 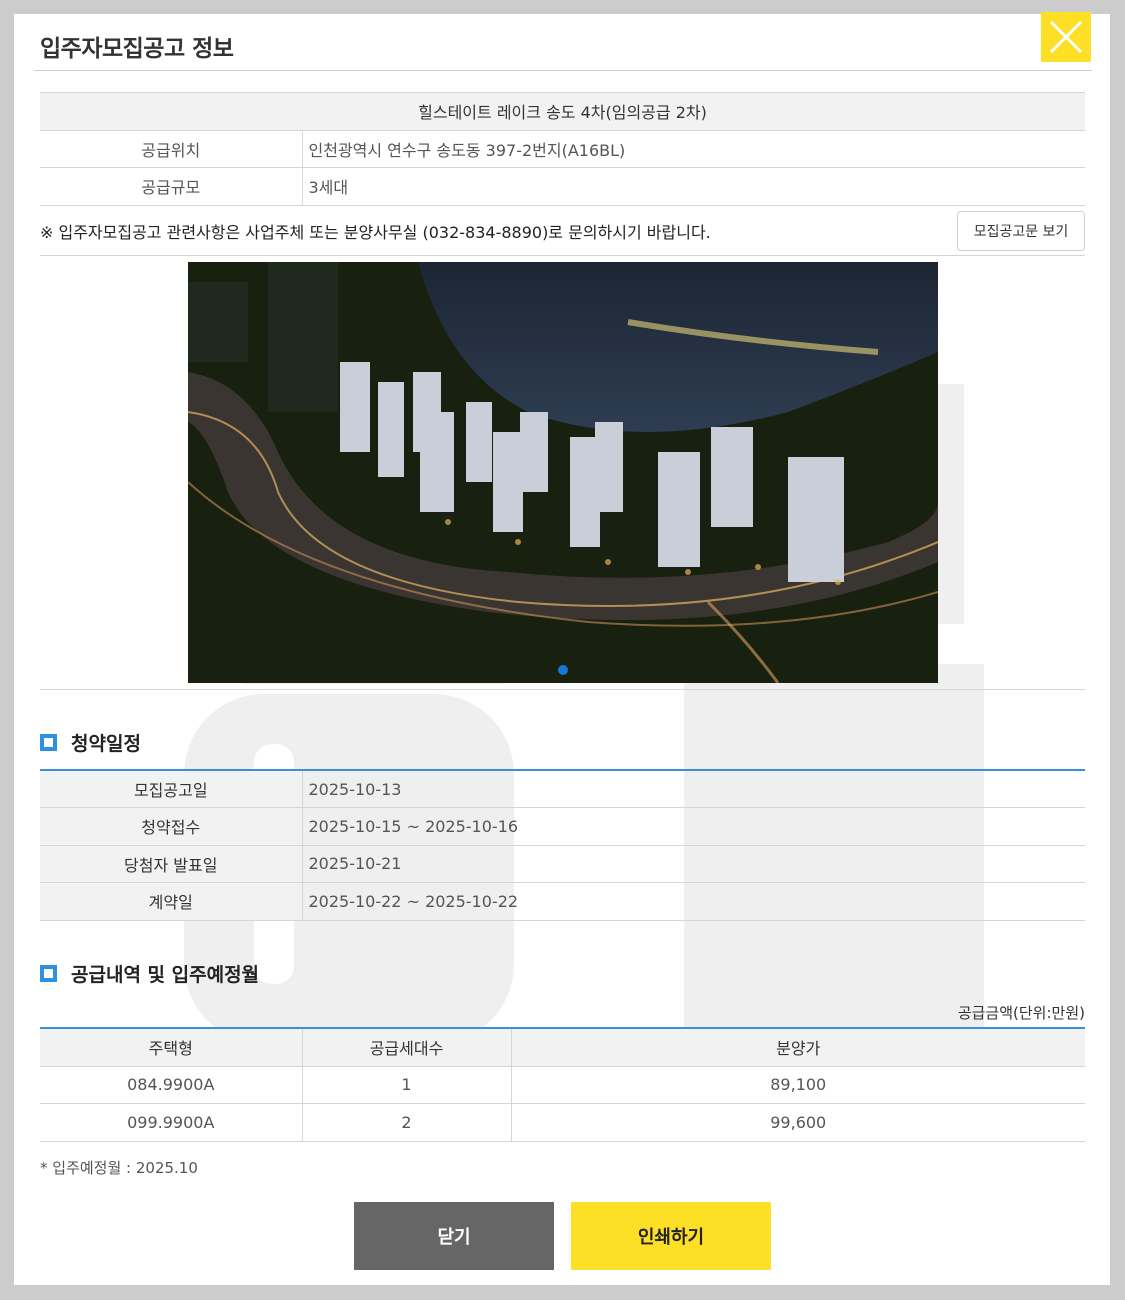 What do you see at coordinates (407, 1122) in the screenshot?
I see `table-cell: 2` at bounding box center [407, 1122].